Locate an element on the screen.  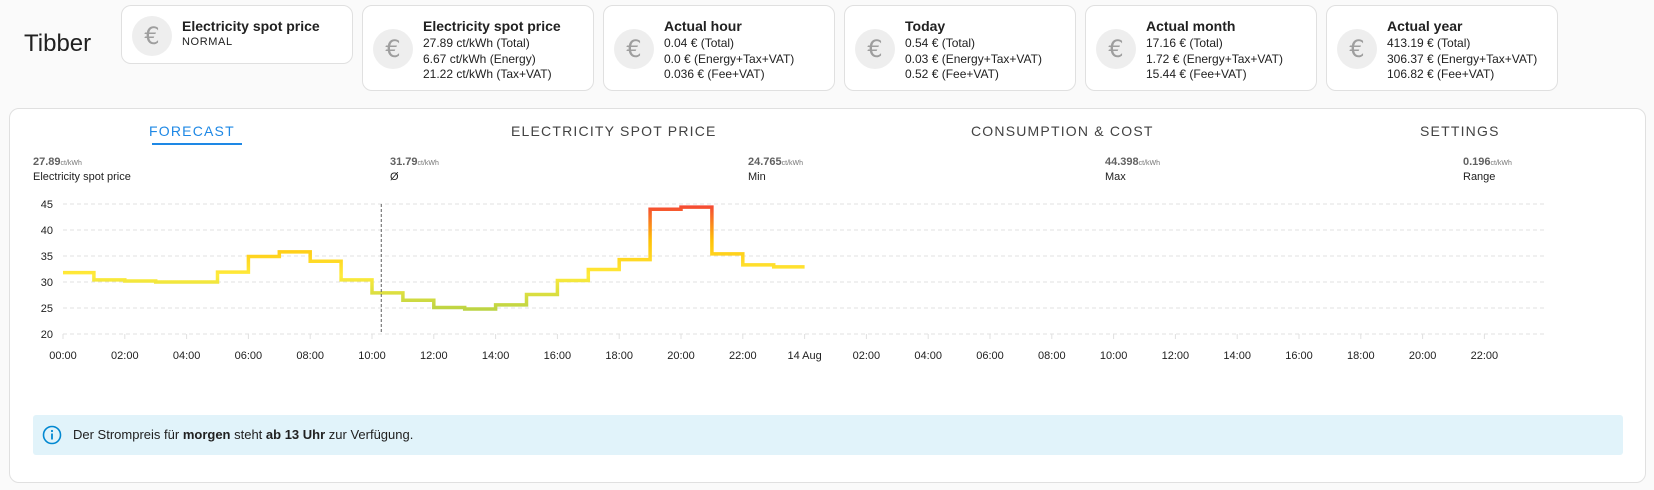
y-tick-label: 40 is located at coordinates (47, 231).